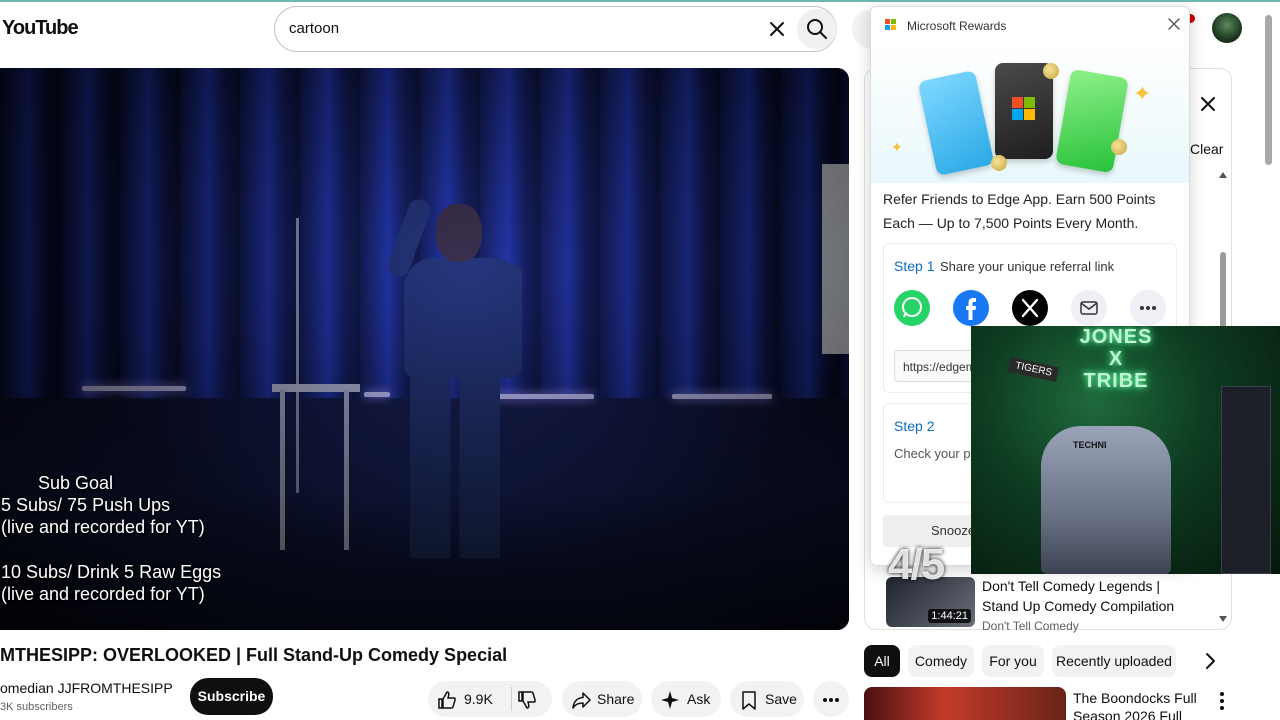 Image resolution: width=1280 pixels, height=720 pixels. I want to click on email-icon, so click(1089, 308).